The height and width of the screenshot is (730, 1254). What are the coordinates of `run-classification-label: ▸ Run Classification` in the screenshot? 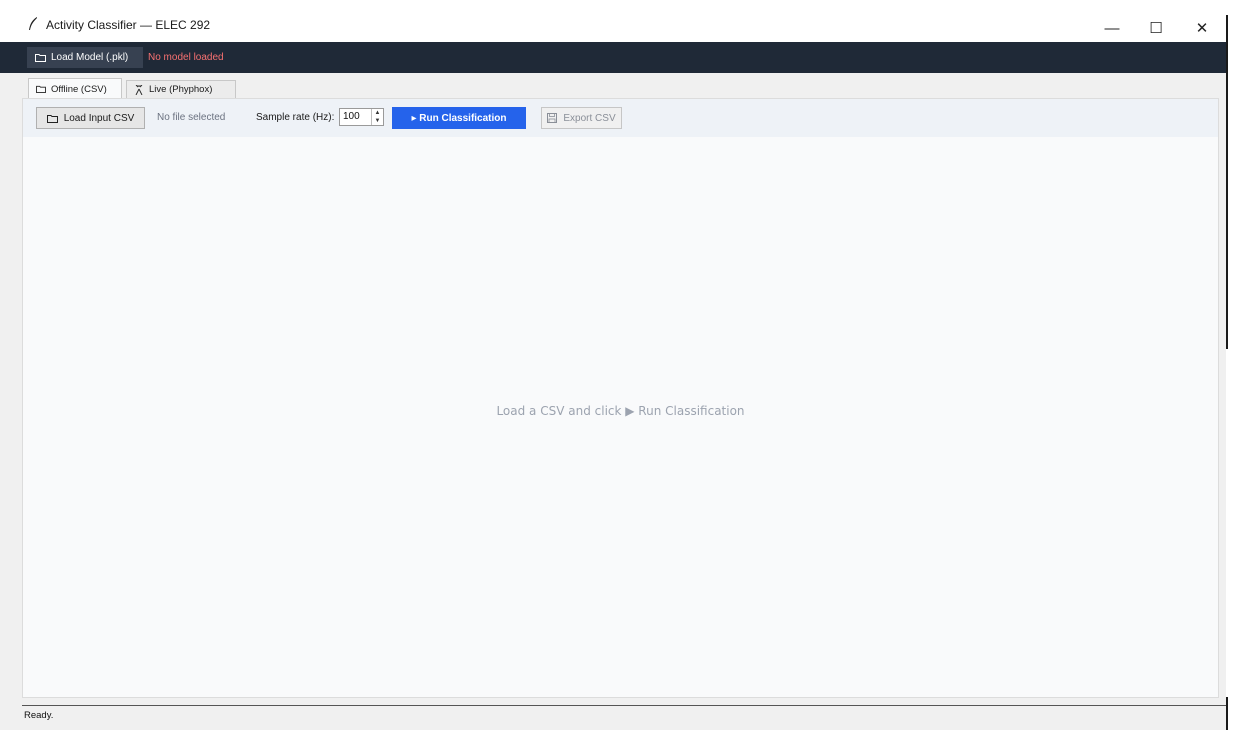 It's located at (459, 118).